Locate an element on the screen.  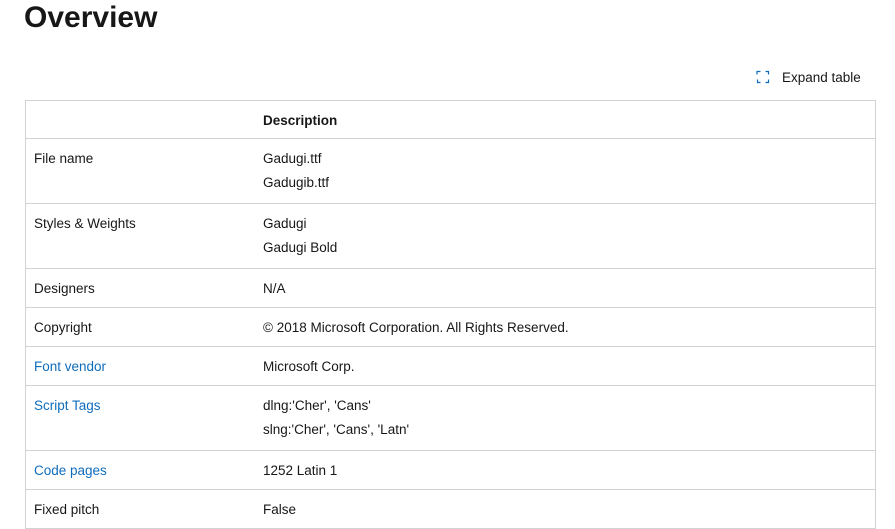
page-title: Overview is located at coordinates (91, 17).